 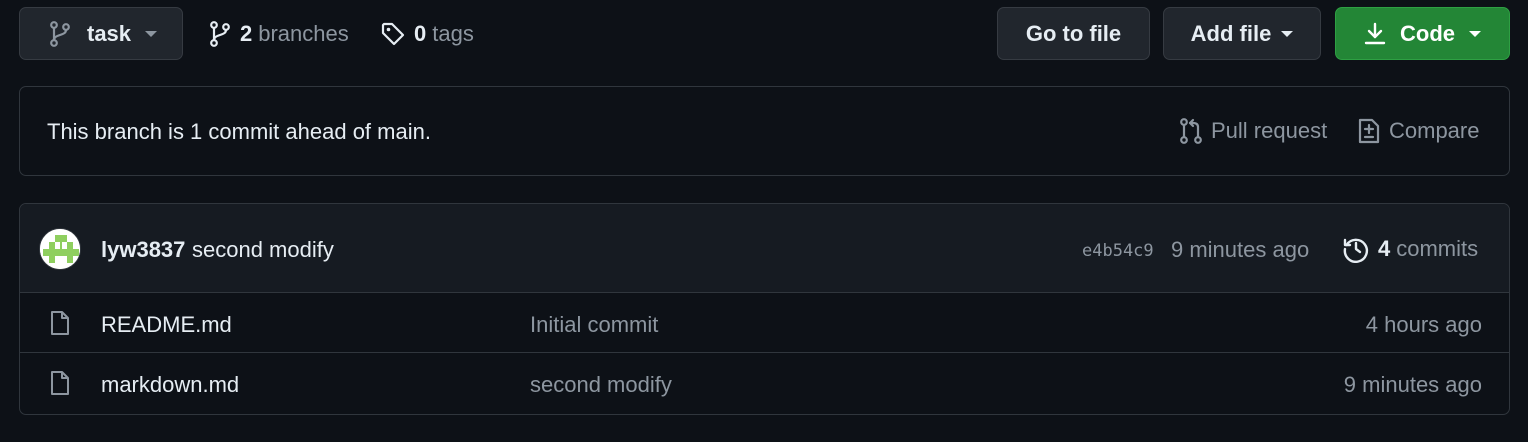 I want to click on branch-select-button: task, so click(x=101, y=33).